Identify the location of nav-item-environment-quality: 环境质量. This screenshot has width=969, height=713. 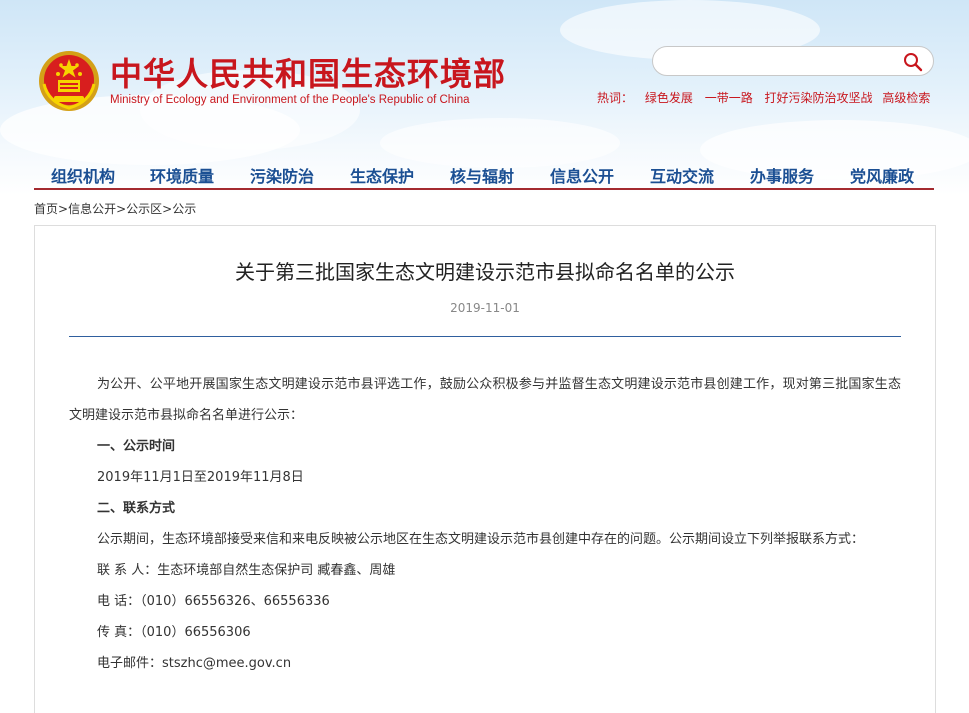
(182, 175).